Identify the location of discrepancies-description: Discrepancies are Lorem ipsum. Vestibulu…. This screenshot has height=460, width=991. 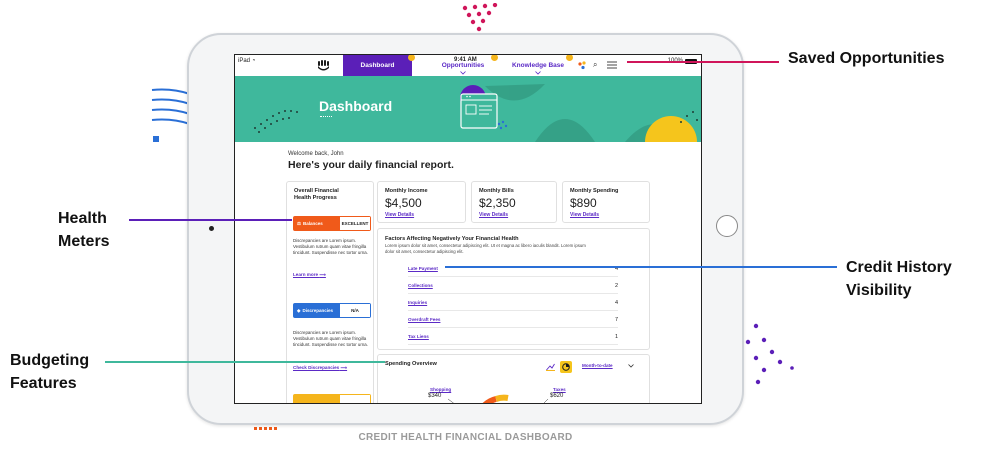
(330, 338).